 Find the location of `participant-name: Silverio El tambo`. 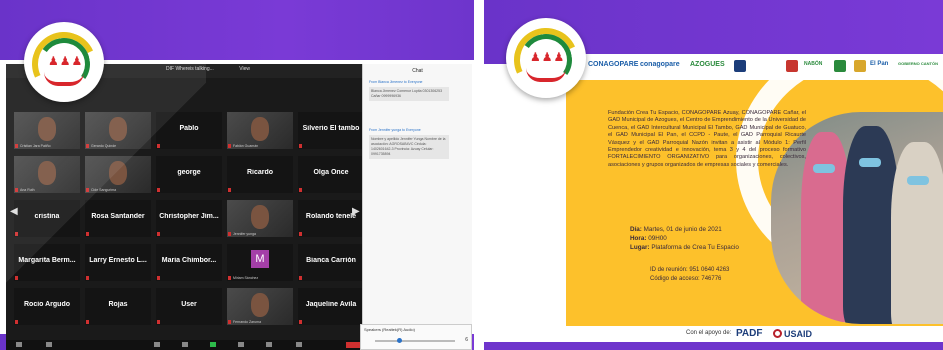

participant-name: Silverio El tambo is located at coordinates (331, 128).